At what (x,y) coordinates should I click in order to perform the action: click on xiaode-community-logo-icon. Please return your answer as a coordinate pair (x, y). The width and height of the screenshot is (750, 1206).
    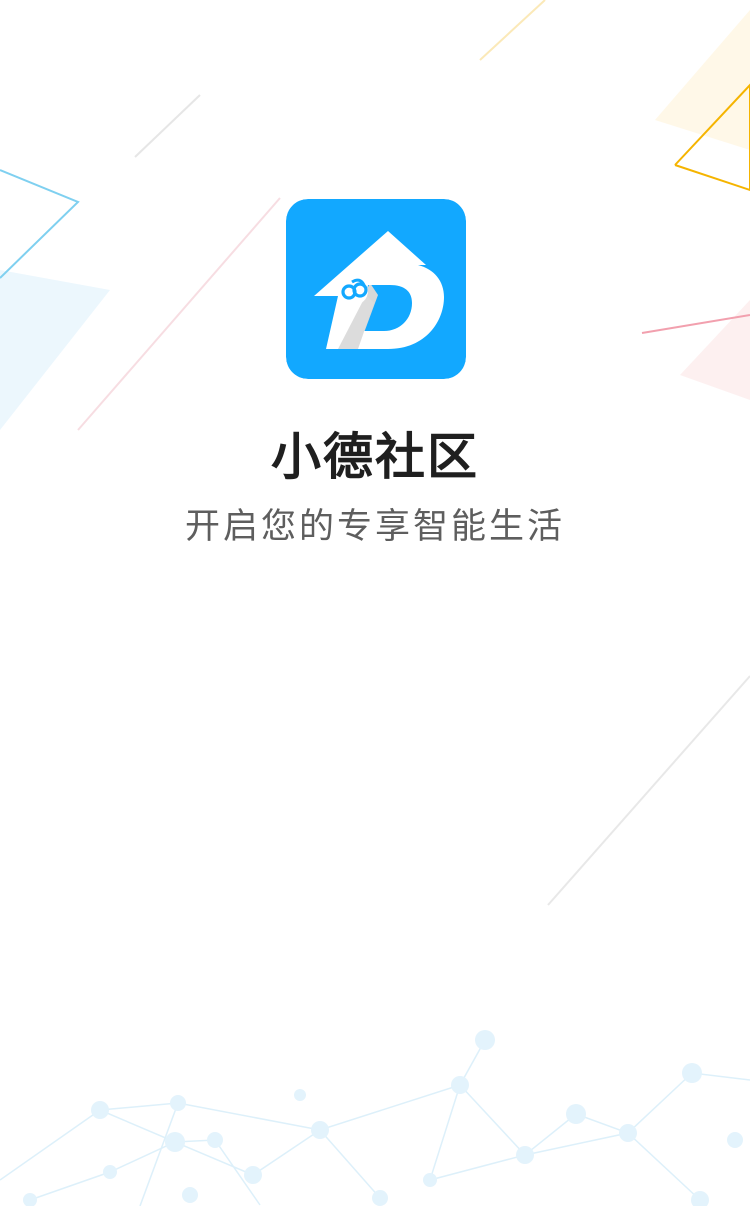
    Looking at the image, I should click on (376, 289).